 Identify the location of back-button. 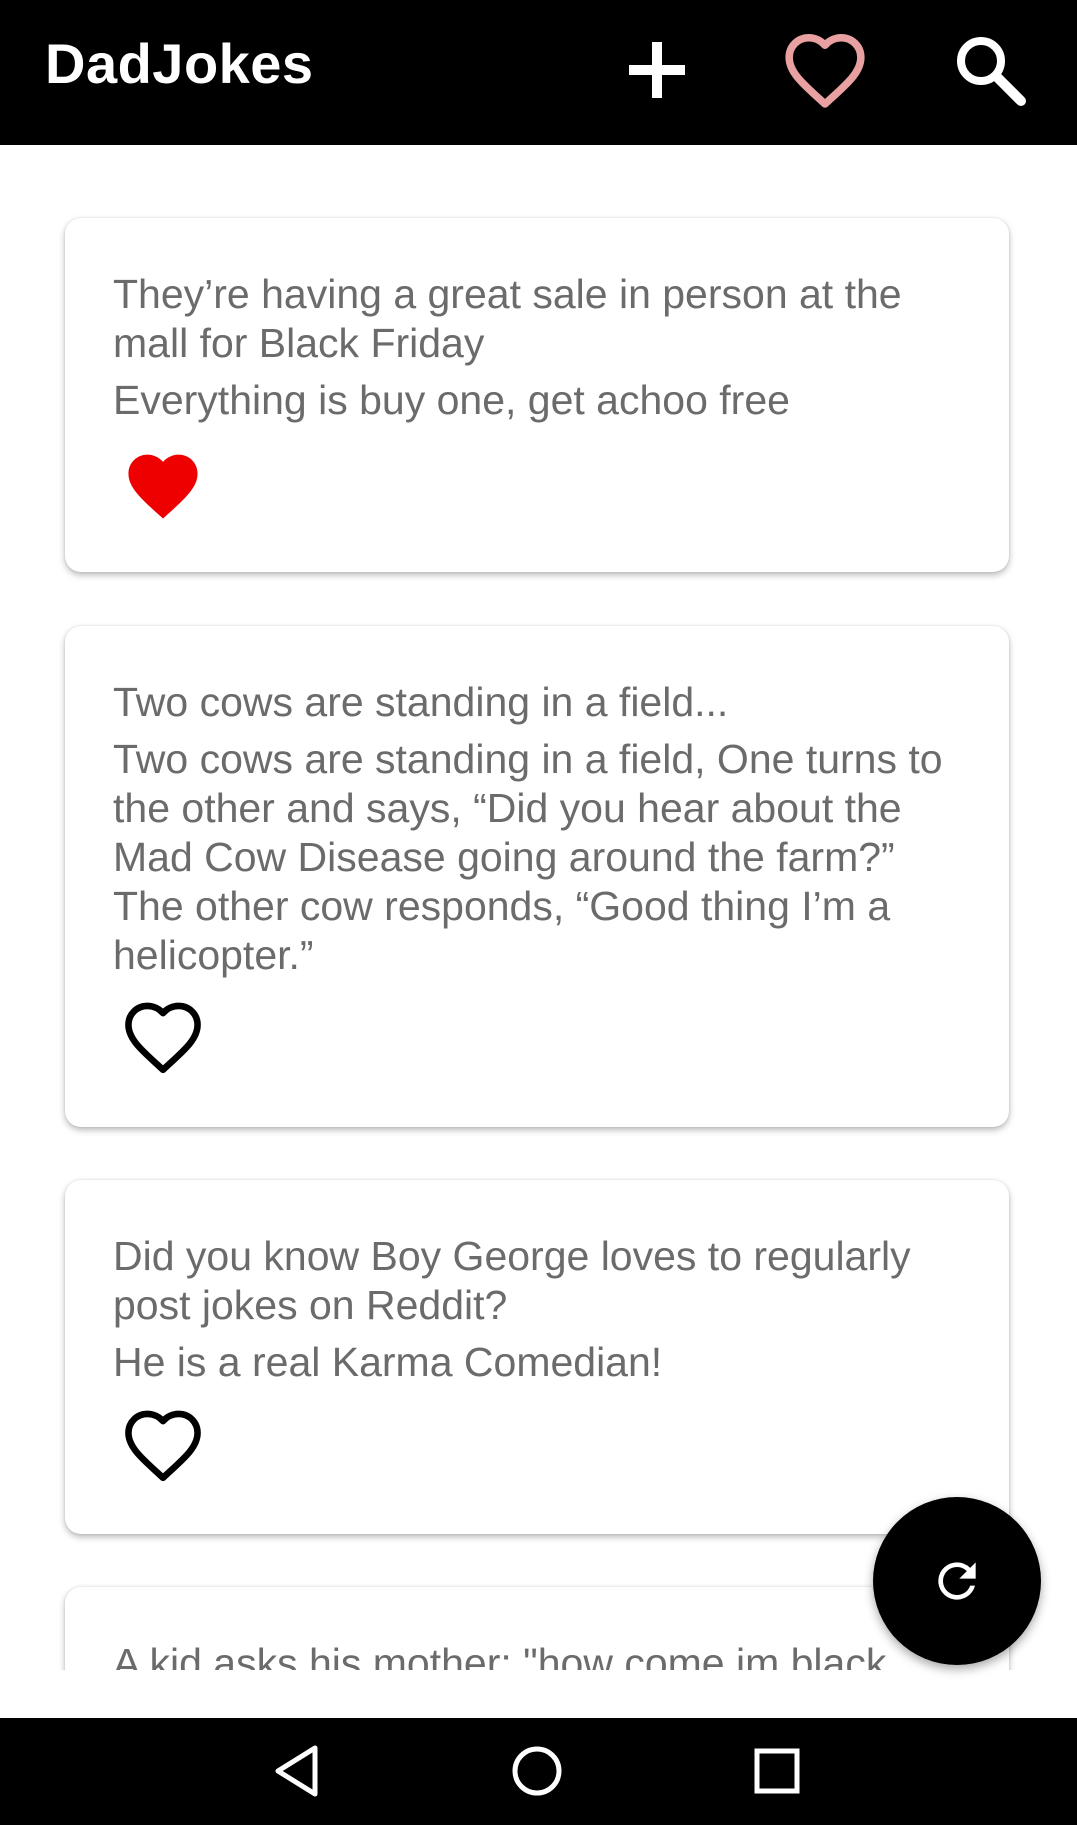
(297, 1771).